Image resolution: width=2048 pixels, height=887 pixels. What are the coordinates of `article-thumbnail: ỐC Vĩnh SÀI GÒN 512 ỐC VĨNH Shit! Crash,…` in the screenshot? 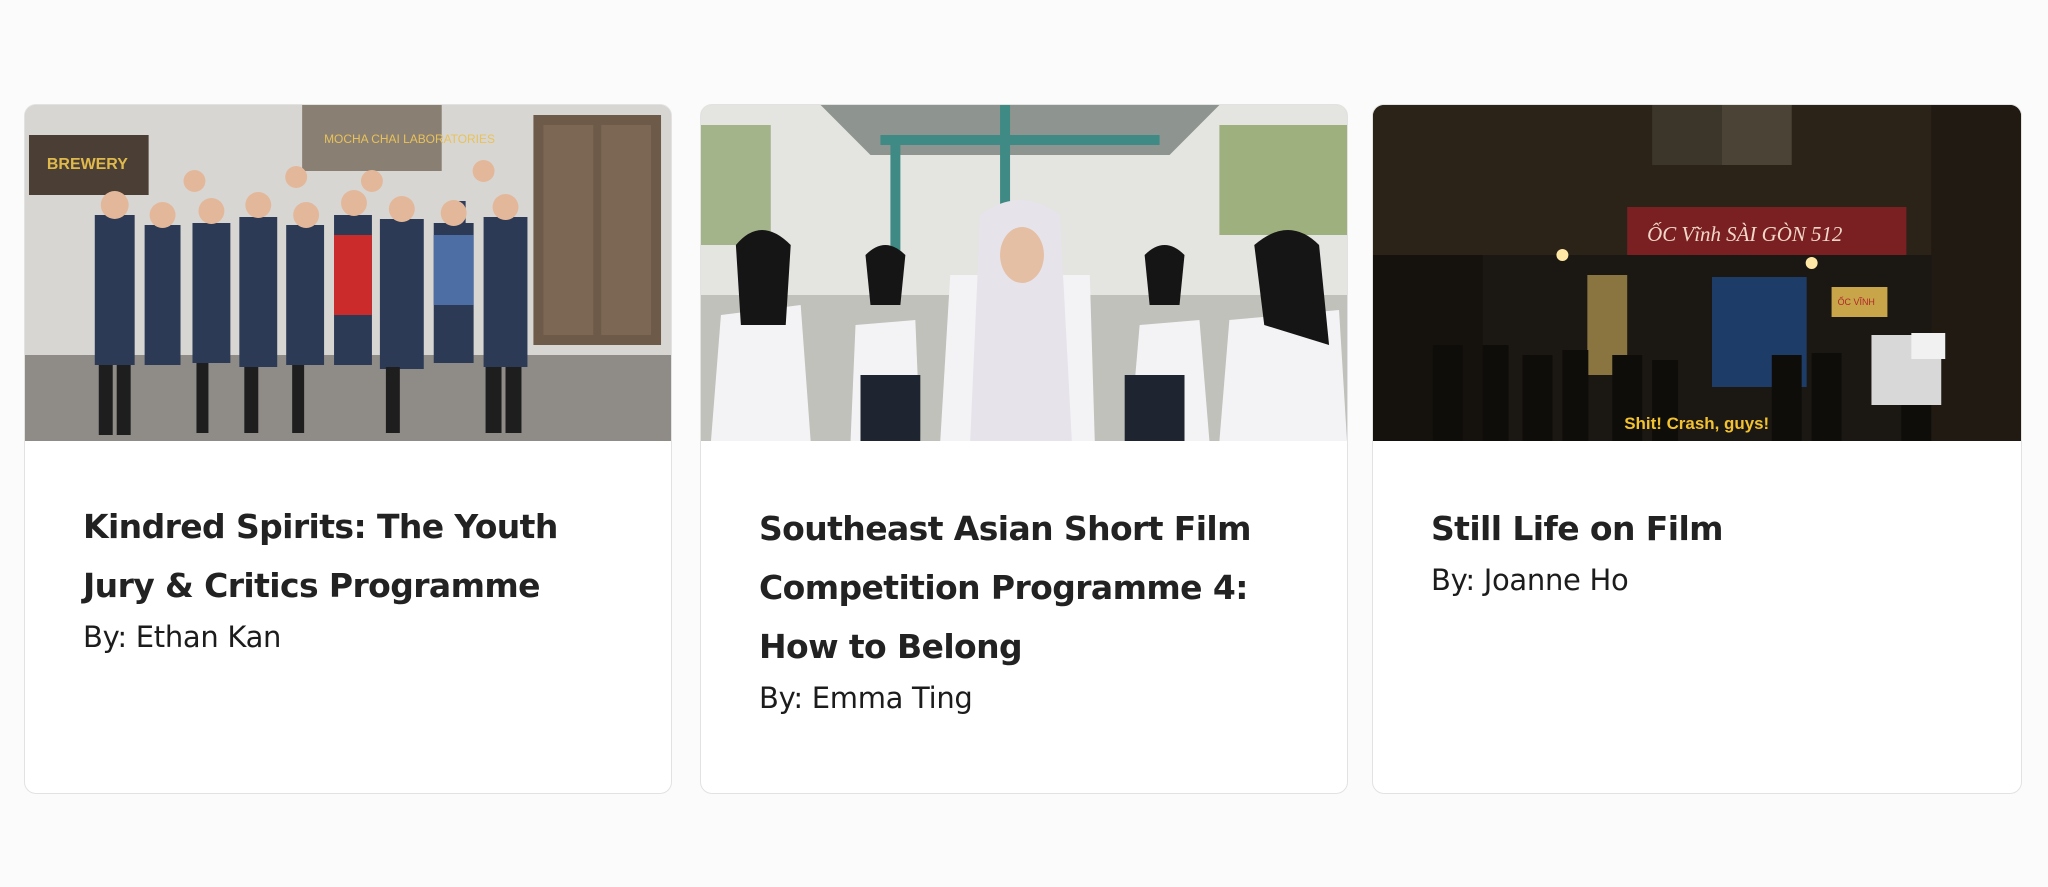 It's located at (1697, 273).